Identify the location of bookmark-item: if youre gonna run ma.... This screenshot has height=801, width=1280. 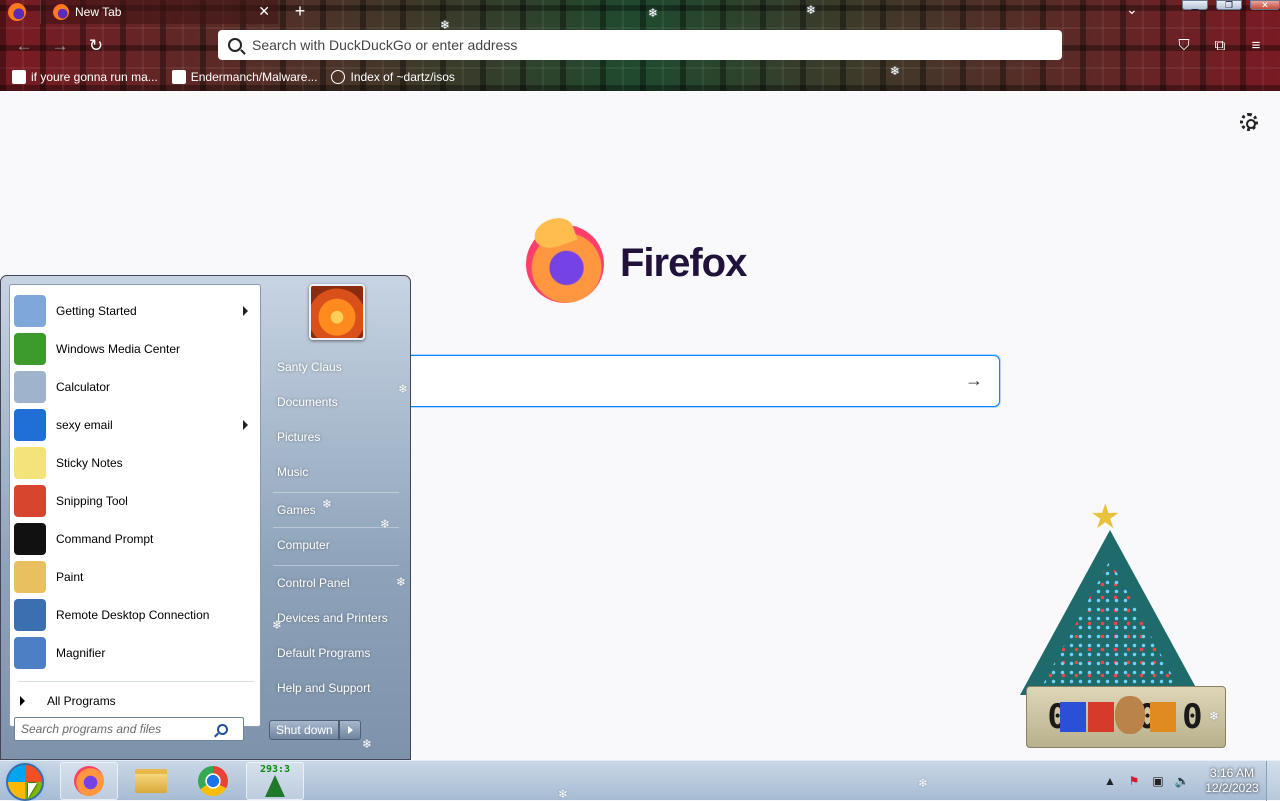
(85, 77).